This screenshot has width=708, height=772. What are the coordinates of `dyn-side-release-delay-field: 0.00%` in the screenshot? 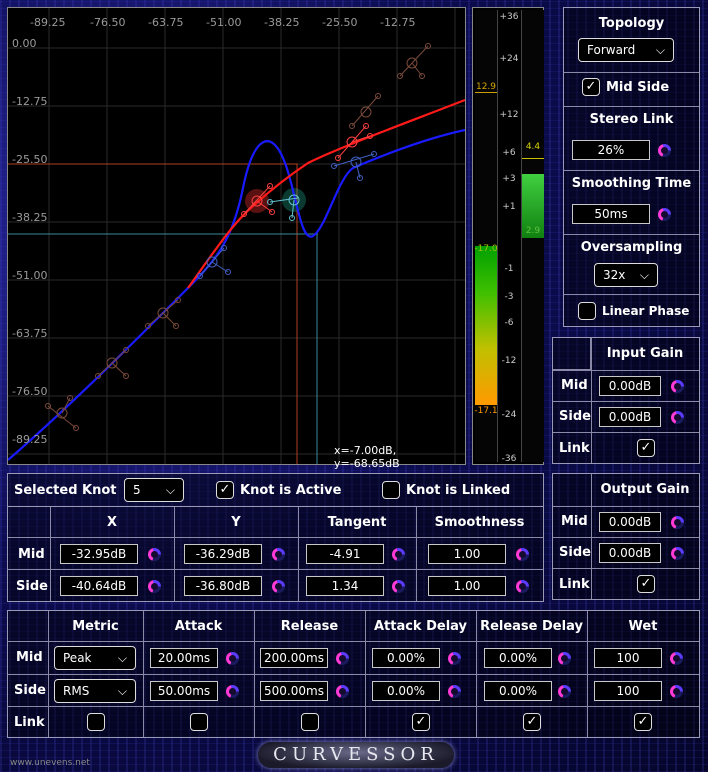 It's located at (518, 691).